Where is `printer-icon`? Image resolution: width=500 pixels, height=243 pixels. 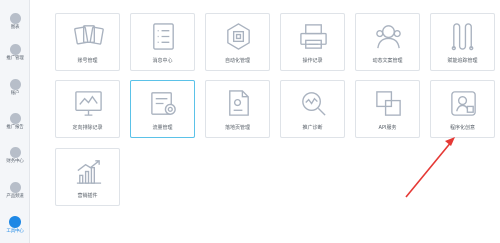 printer-icon is located at coordinates (313, 36).